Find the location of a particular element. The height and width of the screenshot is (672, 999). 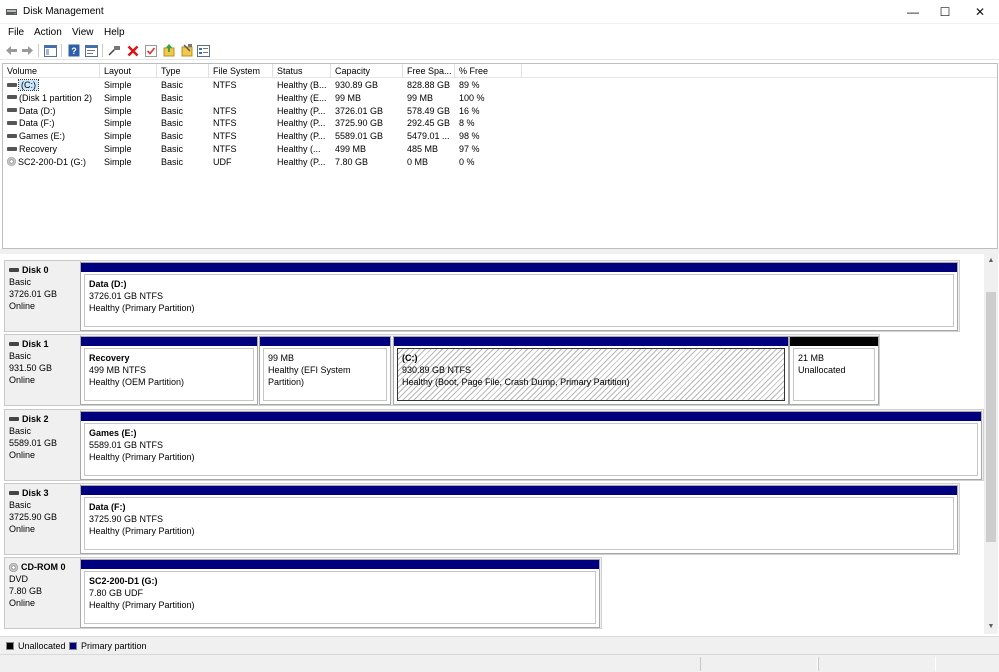

cell-volume: (Disk 1 partition 2) is located at coordinates (51, 98).